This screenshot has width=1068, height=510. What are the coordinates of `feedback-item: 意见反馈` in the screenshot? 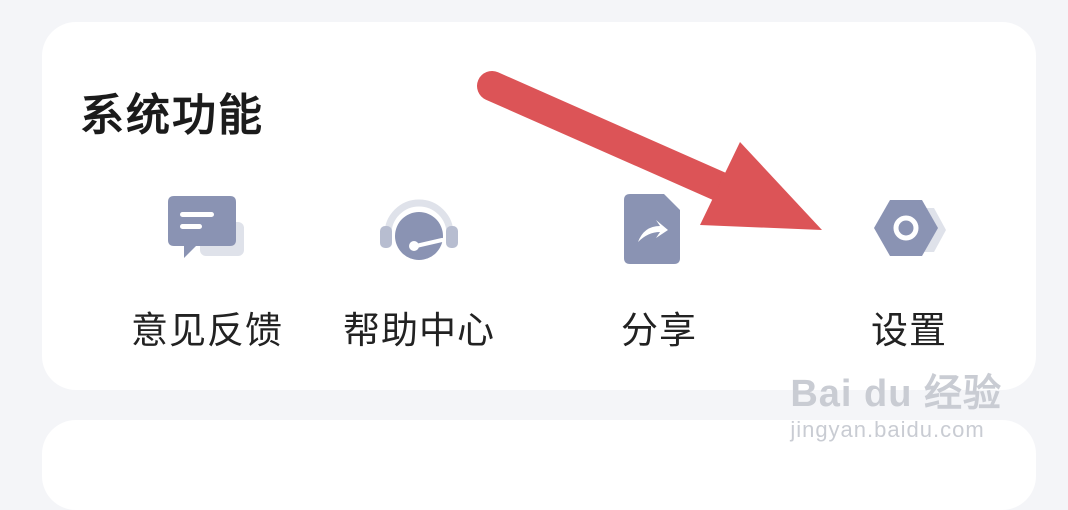 It's located at (207, 277).